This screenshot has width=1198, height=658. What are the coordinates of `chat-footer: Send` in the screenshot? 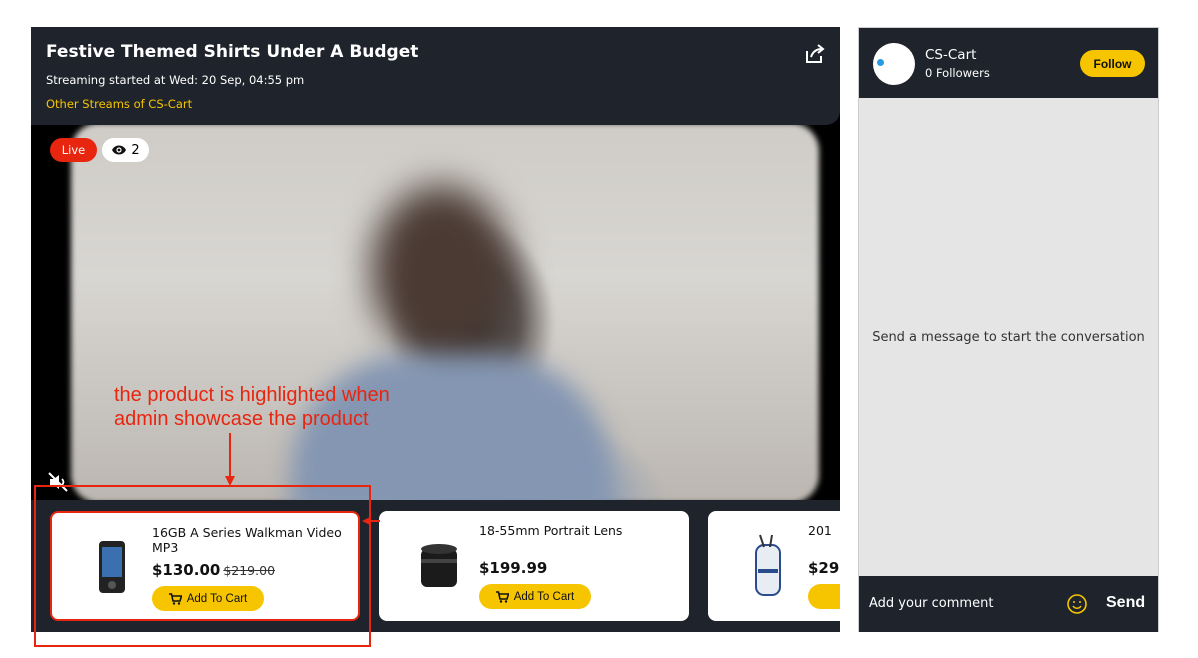 It's located at (1008, 604).